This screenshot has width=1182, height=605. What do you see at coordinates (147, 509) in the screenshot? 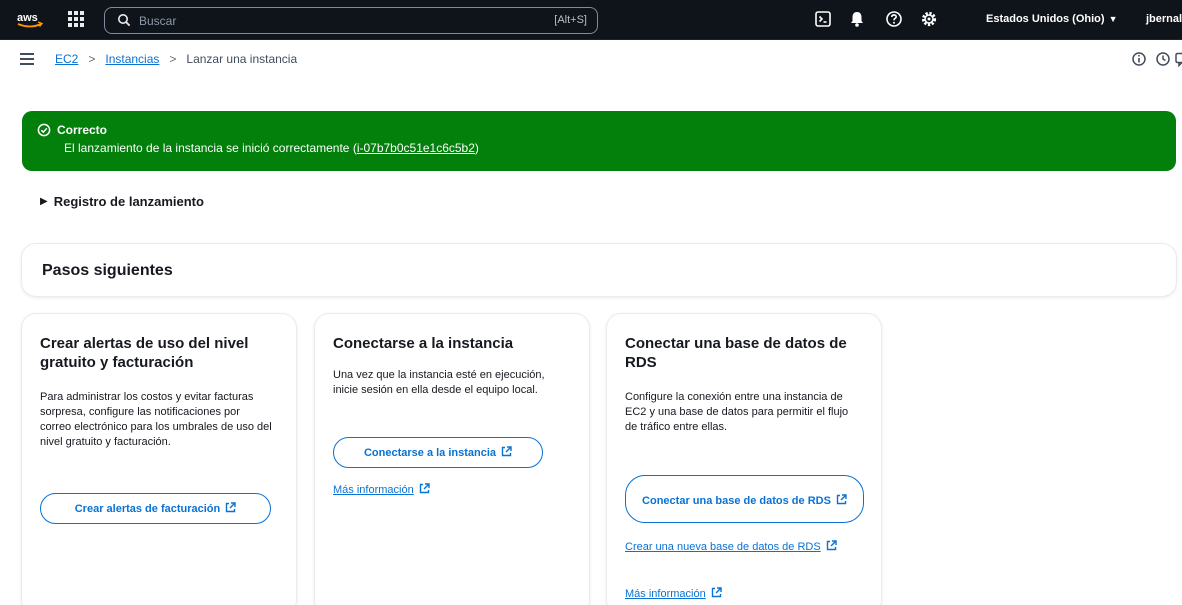
I see `button-label: Crear alertas de facturación` at bounding box center [147, 509].